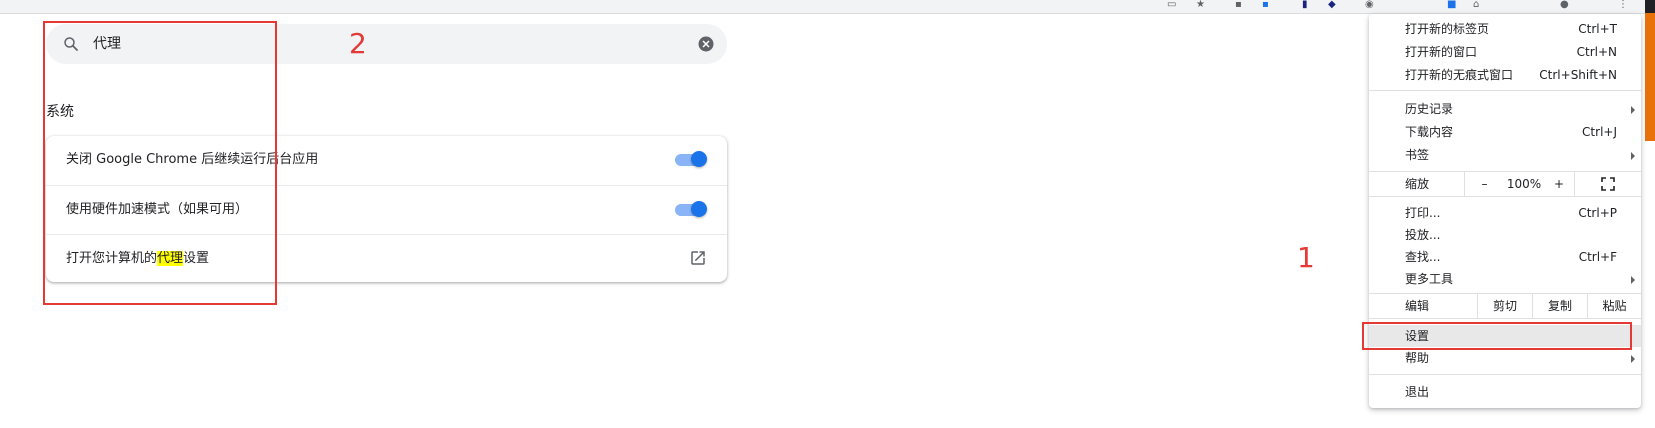 This screenshot has width=1655, height=428. Describe the element at coordinates (1623, 5) in the screenshot. I see `menu-dots-icon: ⋮` at that location.